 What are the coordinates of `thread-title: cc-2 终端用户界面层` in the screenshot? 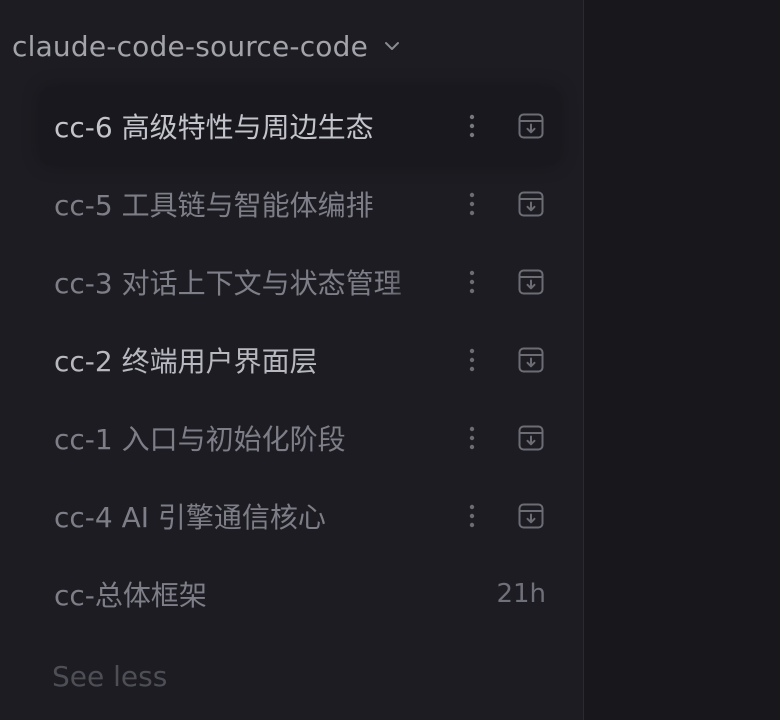 It's located at (186, 361).